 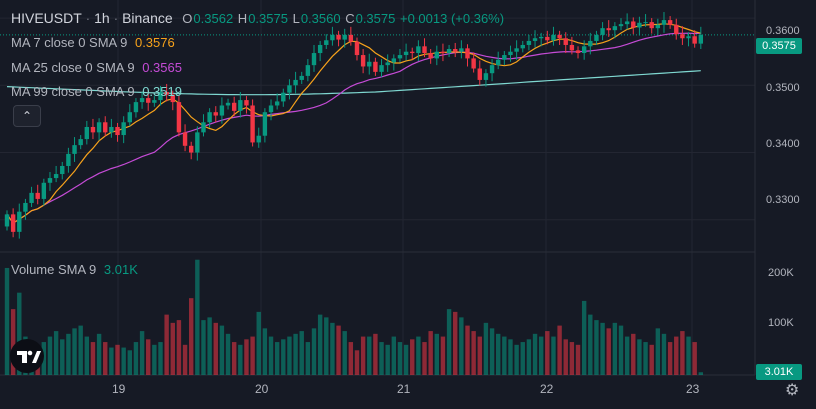 I want to click on indicator-ma99: MA 99 close 0 SMA 9 0.3519, so click(x=96, y=91).